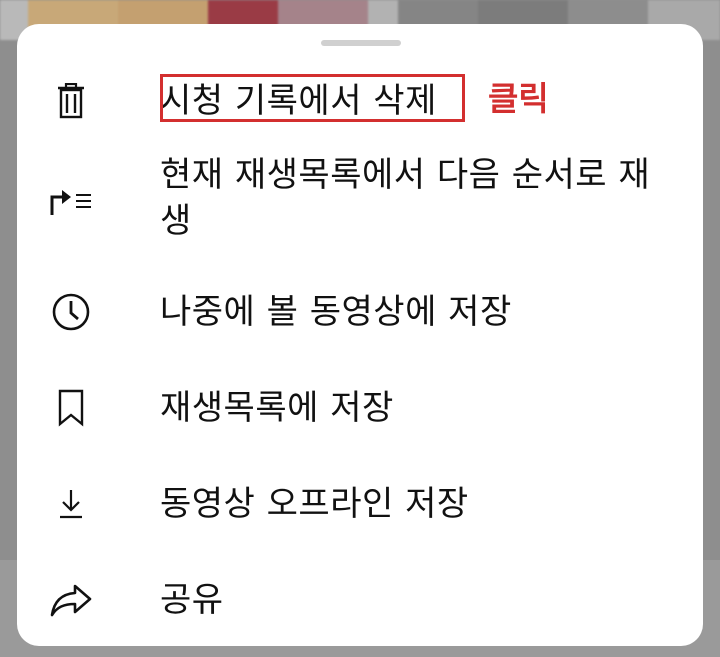 The image size is (720, 657). I want to click on menu-item-remove-from-history: 시청 기록에서 삭제 클릭, so click(360, 101).